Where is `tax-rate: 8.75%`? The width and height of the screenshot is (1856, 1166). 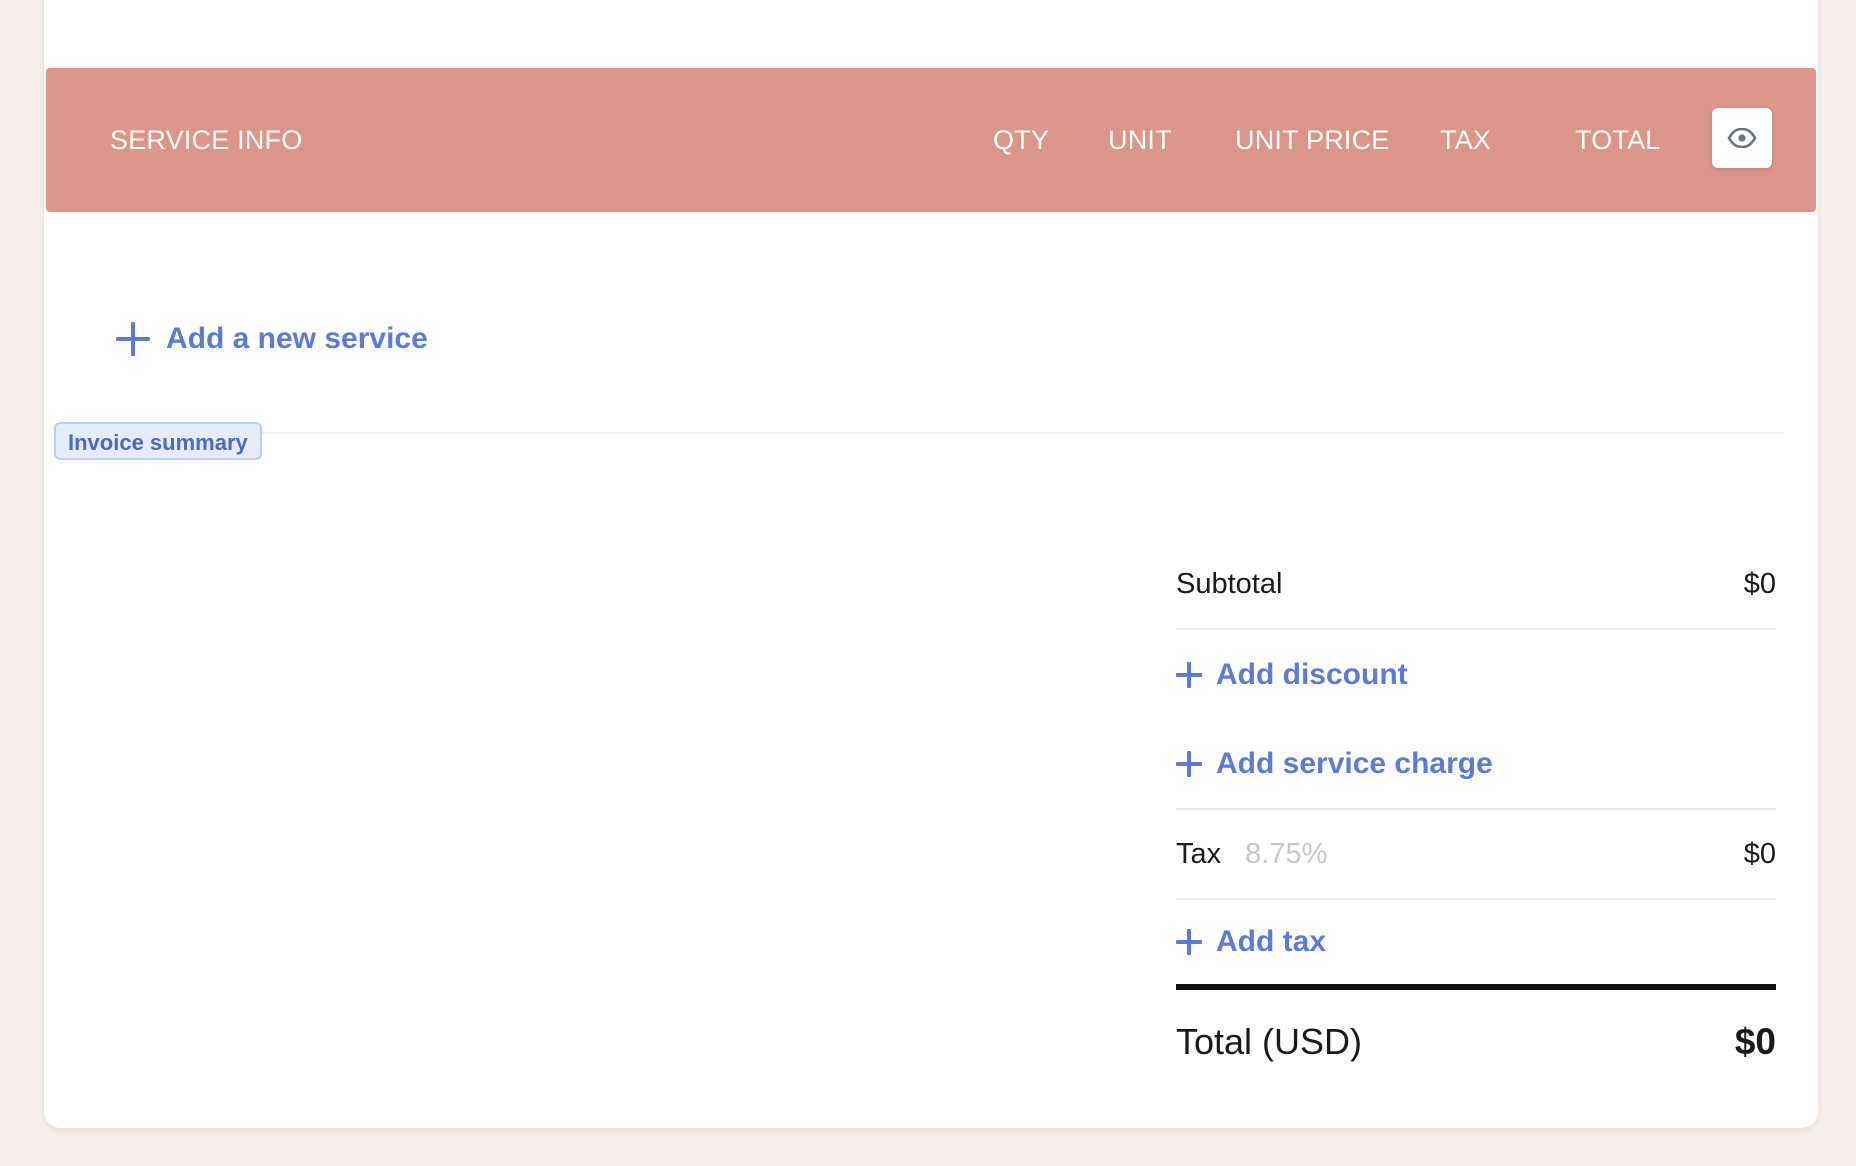 tax-rate: 8.75% is located at coordinates (1286, 854).